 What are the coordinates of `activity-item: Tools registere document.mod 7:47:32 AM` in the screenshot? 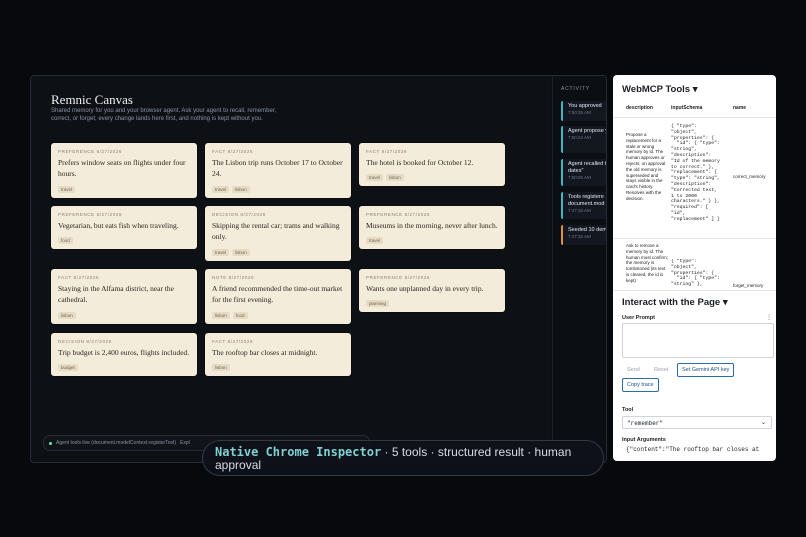 It's located at (583, 205).